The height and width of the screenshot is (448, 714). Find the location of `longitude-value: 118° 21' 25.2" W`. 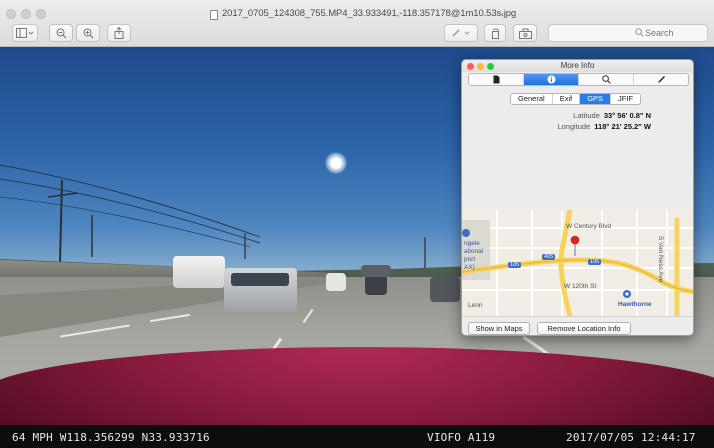

longitude-value: 118° 21' 25.2" W is located at coordinates (622, 126).